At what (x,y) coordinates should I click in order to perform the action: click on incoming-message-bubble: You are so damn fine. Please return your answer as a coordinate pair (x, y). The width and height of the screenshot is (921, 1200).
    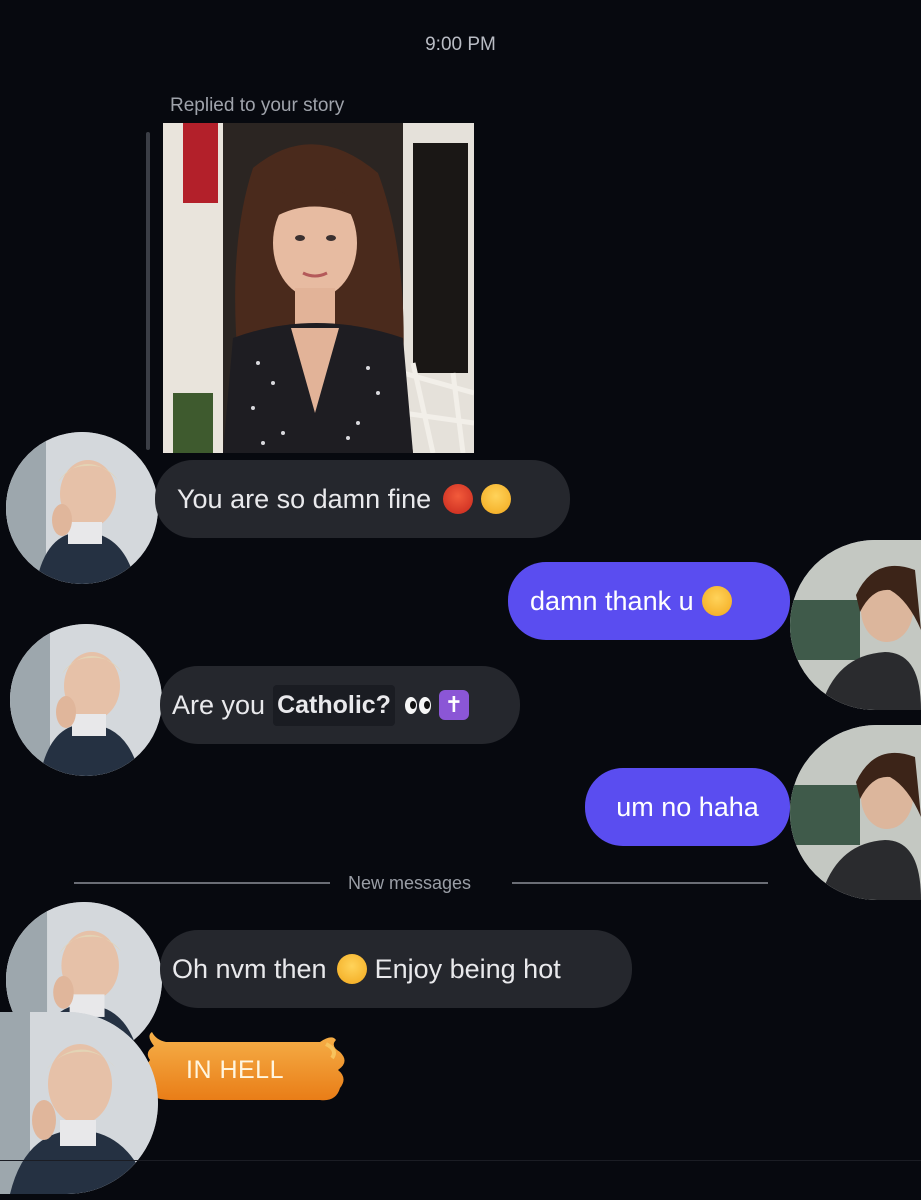
    Looking at the image, I should click on (362, 499).